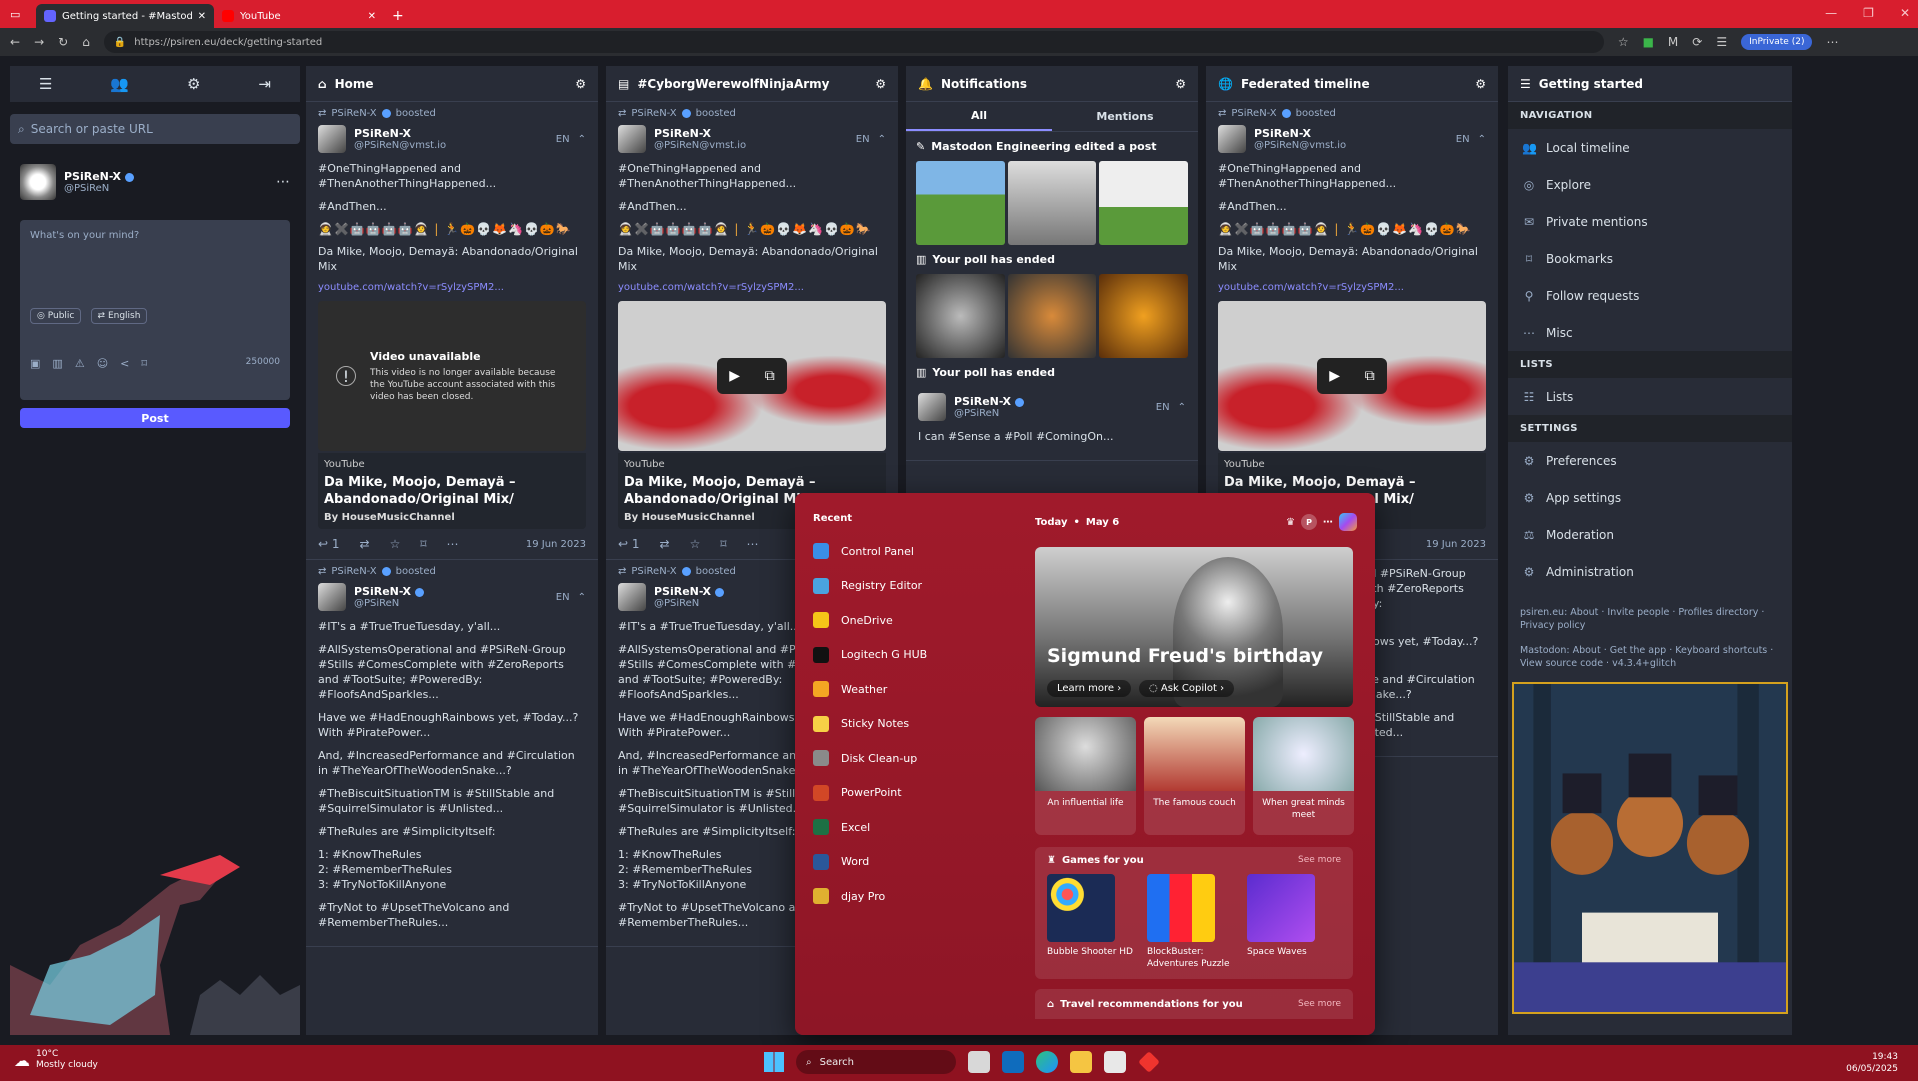 The width and height of the screenshot is (1918, 1081). What do you see at coordinates (1650, 295) in the screenshot?
I see `nav-follow-requests: ⚲ Follow requests` at bounding box center [1650, 295].